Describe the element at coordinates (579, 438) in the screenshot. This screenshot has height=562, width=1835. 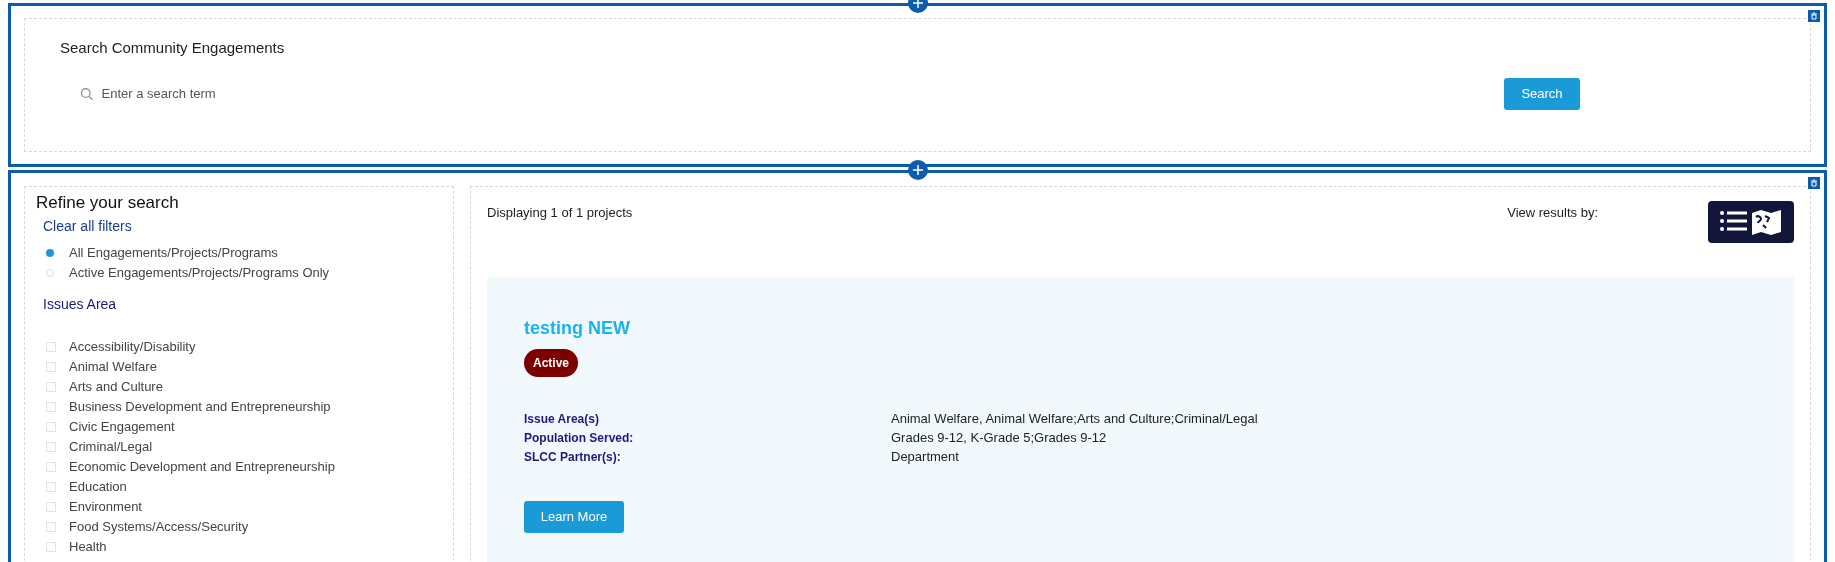
I see `detail-label: Population Served:` at that location.